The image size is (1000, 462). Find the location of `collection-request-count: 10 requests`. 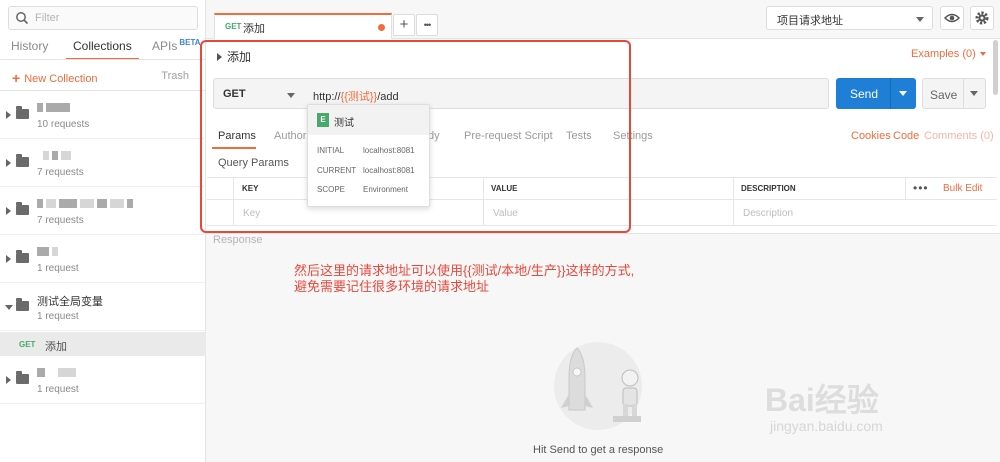

collection-request-count: 10 requests is located at coordinates (63, 124).